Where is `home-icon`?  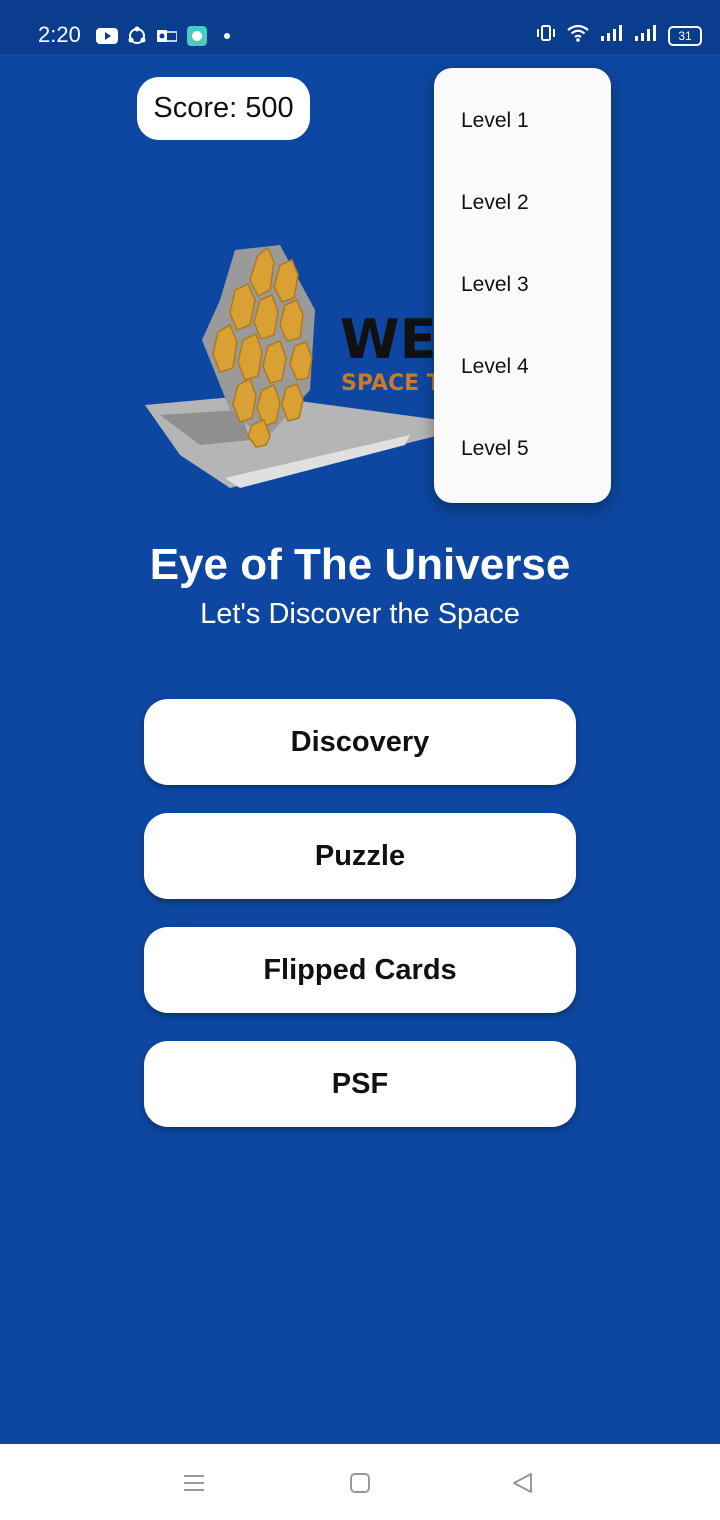 home-icon is located at coordinates (360, 1483).